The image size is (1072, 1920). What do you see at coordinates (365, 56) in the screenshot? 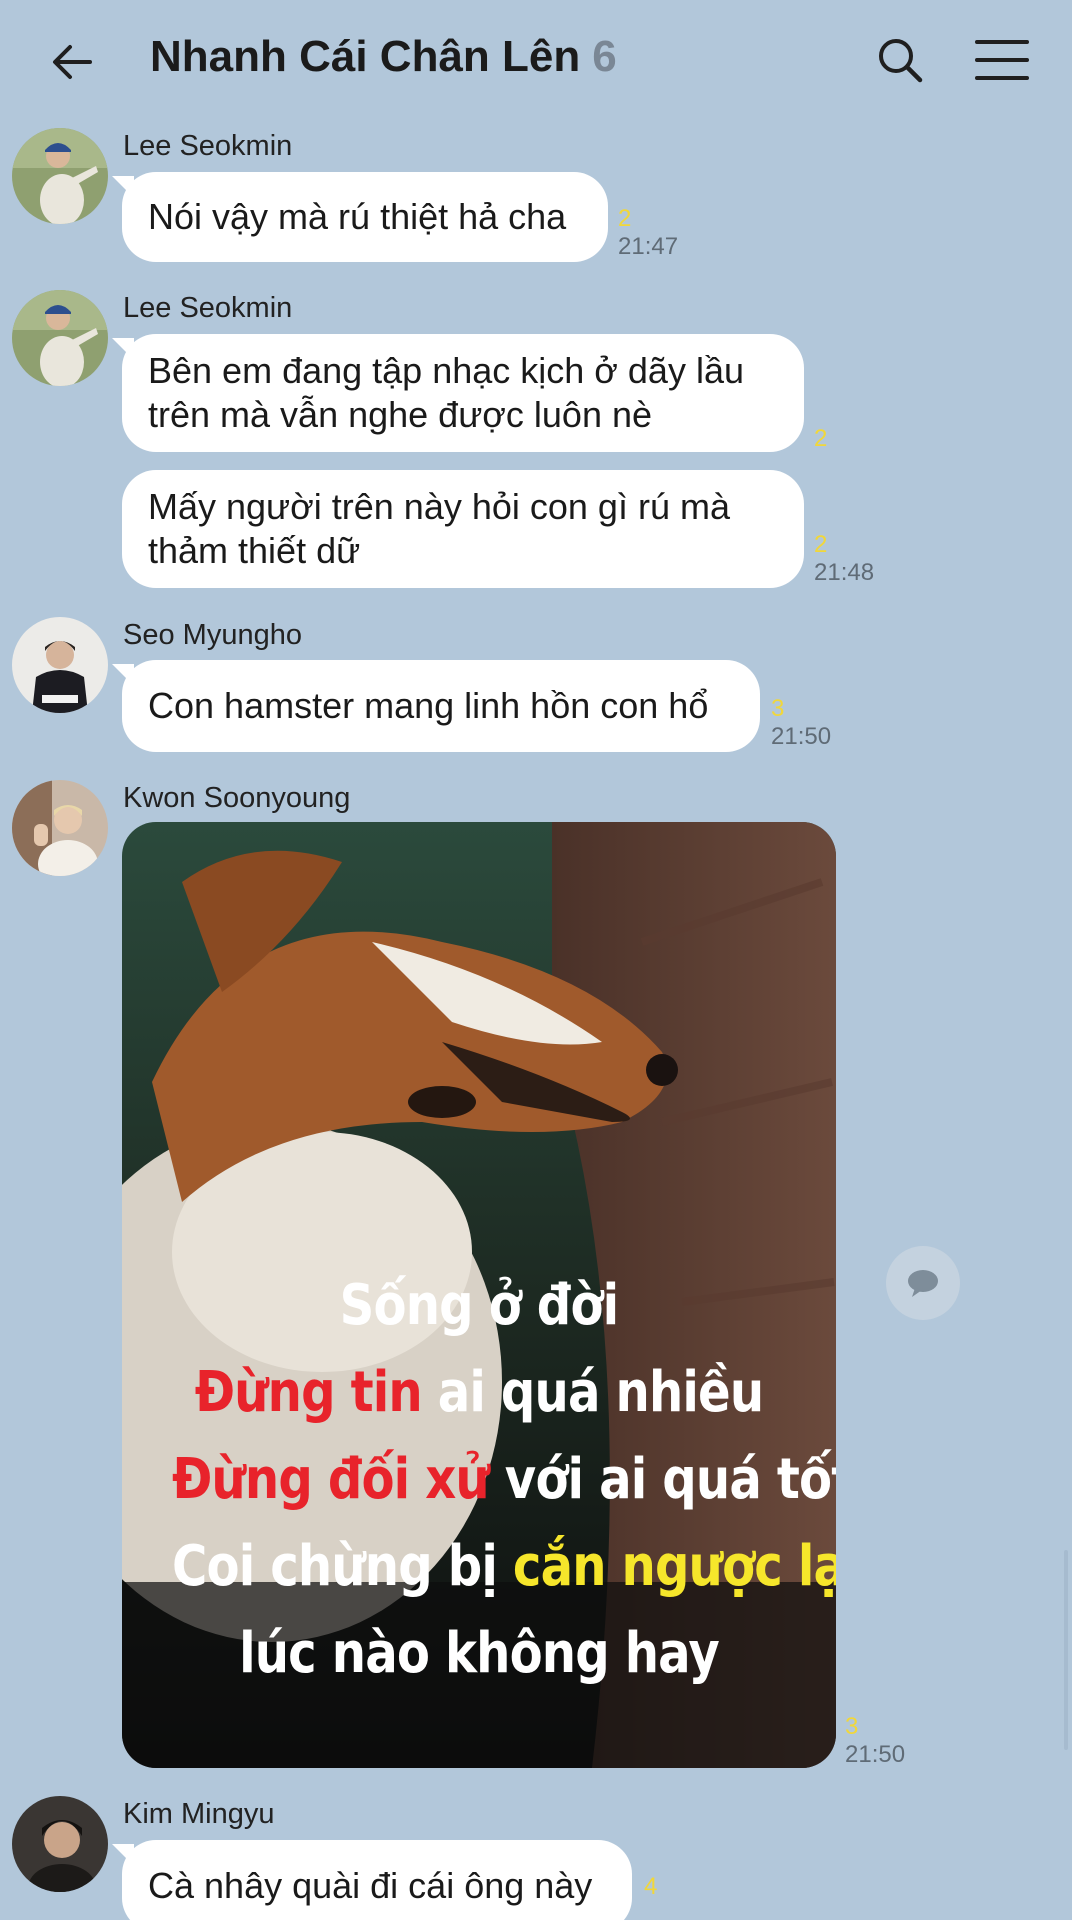
I see `chat-title-text: Nhanh Cái Chân Lên` at bounding box center [365, 56].